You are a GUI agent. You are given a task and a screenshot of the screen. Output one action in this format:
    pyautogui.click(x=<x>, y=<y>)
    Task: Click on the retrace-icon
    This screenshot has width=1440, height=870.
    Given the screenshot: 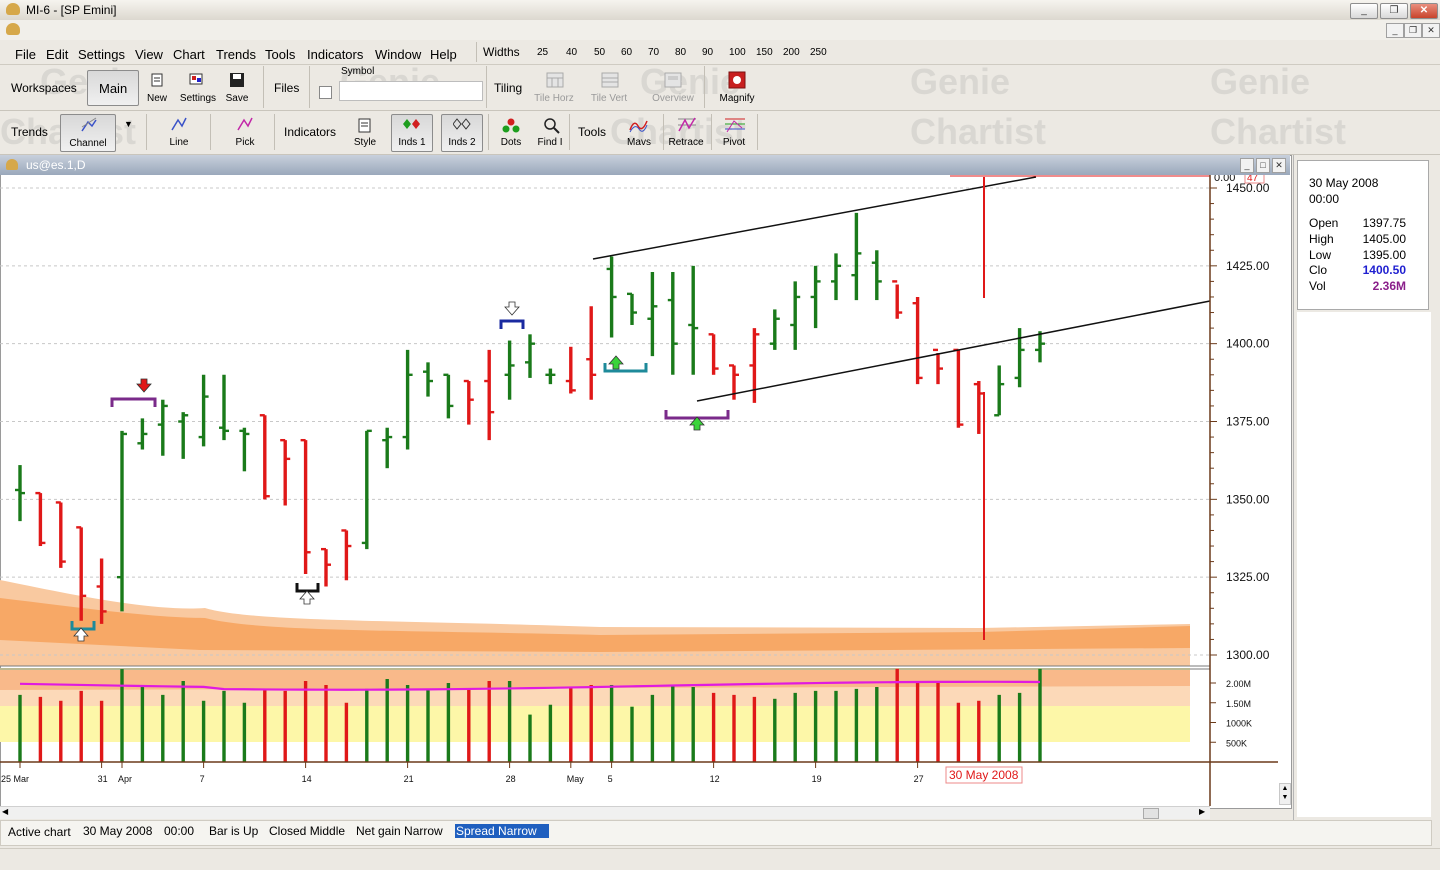 What is the action you would take?
    pyautogui.click(x=687, y=125)
    